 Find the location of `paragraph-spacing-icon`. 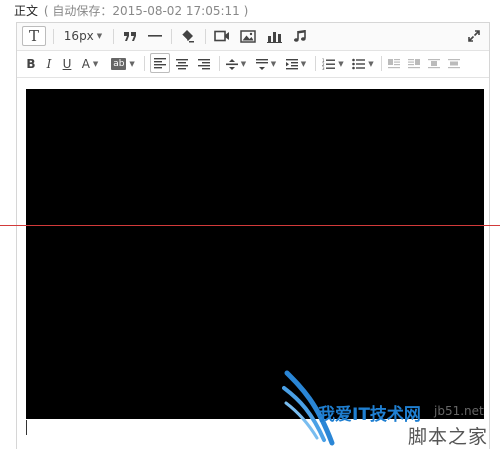

paragraph-spacing-icon is located at coordinates (261, 64).